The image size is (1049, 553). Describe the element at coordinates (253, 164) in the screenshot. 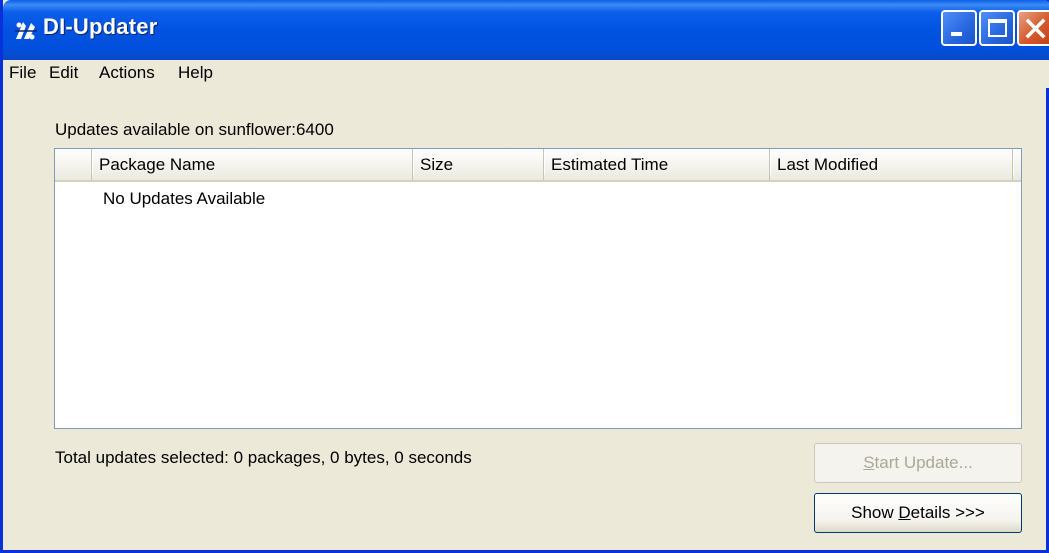

I see `column-header-package-name: Package Name` at that location.